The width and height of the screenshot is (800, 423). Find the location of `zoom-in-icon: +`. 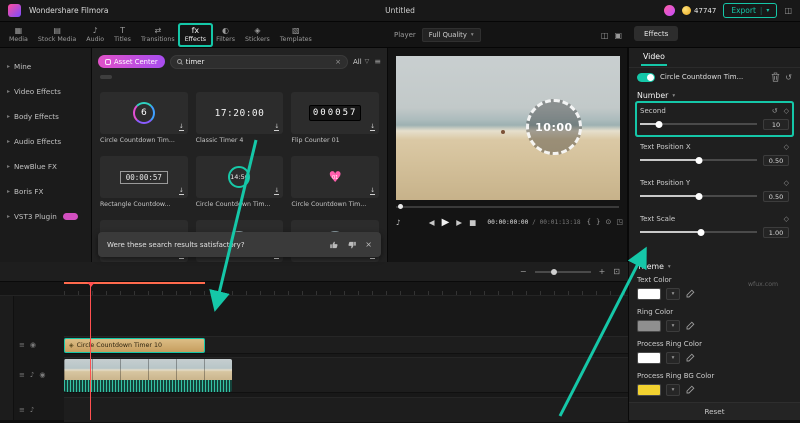

zoom-in-icon: + is located at coordinates (602, 271).